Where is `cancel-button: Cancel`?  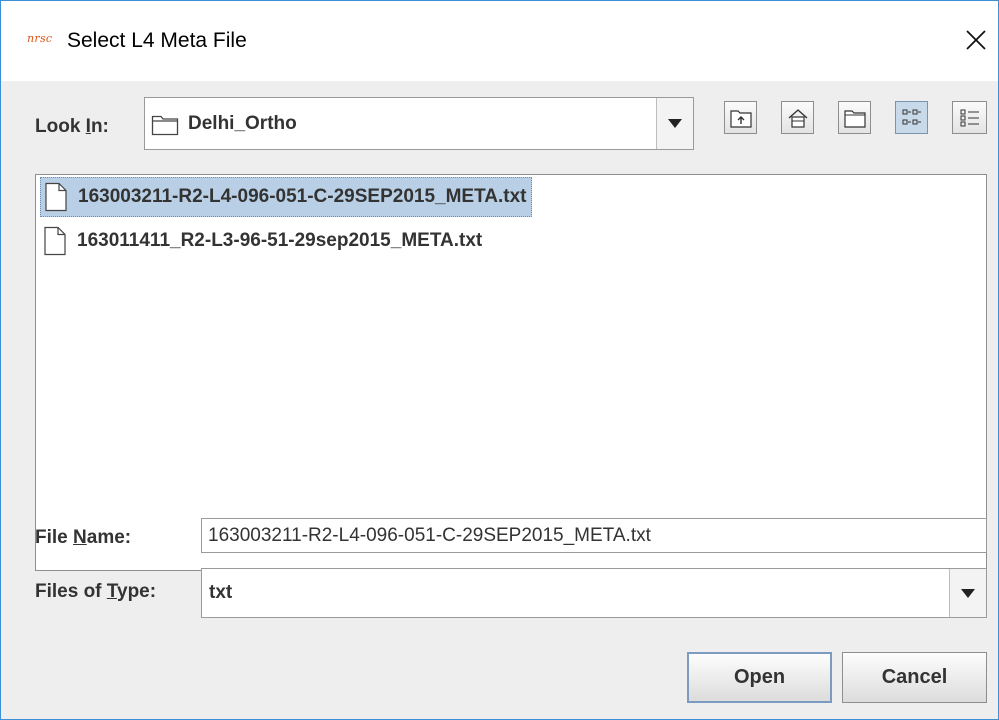 cancel-button: Cancel is located at coordinates (914, 677).